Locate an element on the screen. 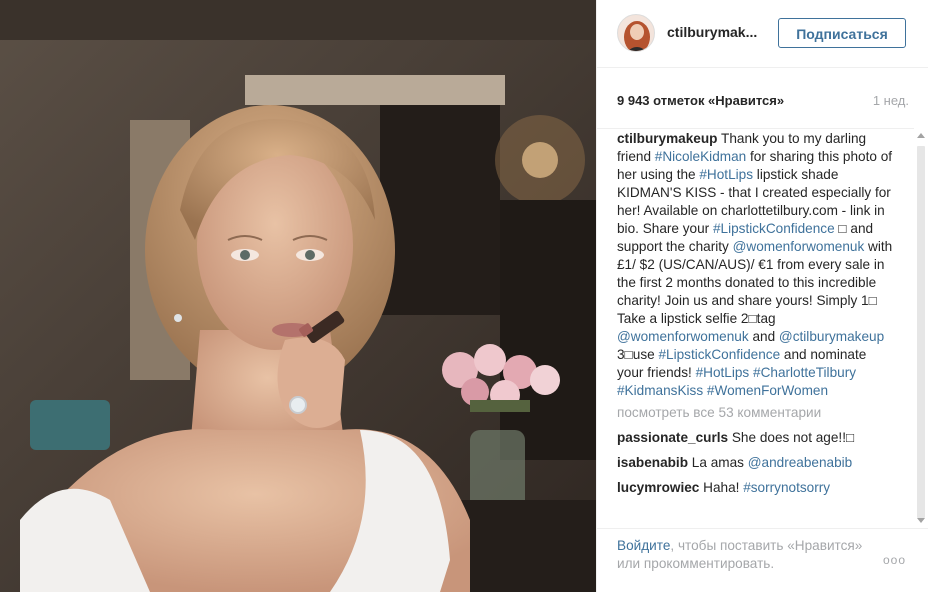 The width and height of the screenshot is (928, 592). comments-scrollbar is located at coordinates (921, 328).